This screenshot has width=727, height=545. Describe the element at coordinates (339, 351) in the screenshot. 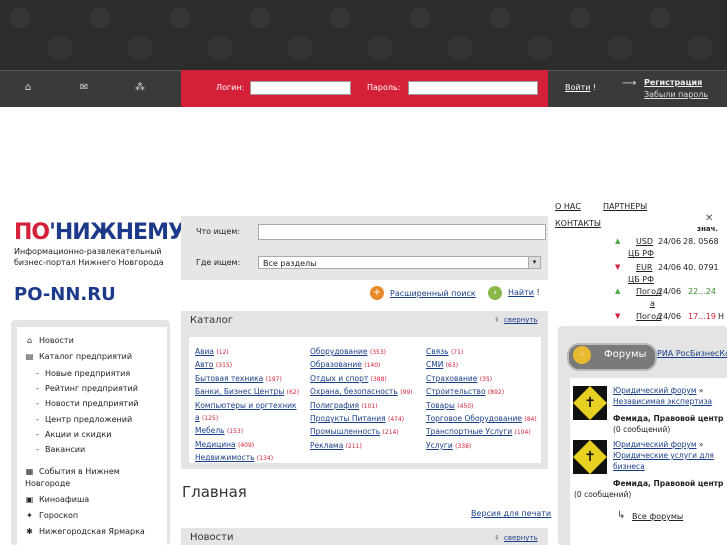

I see `catalog-link: Оборудование` at that location.